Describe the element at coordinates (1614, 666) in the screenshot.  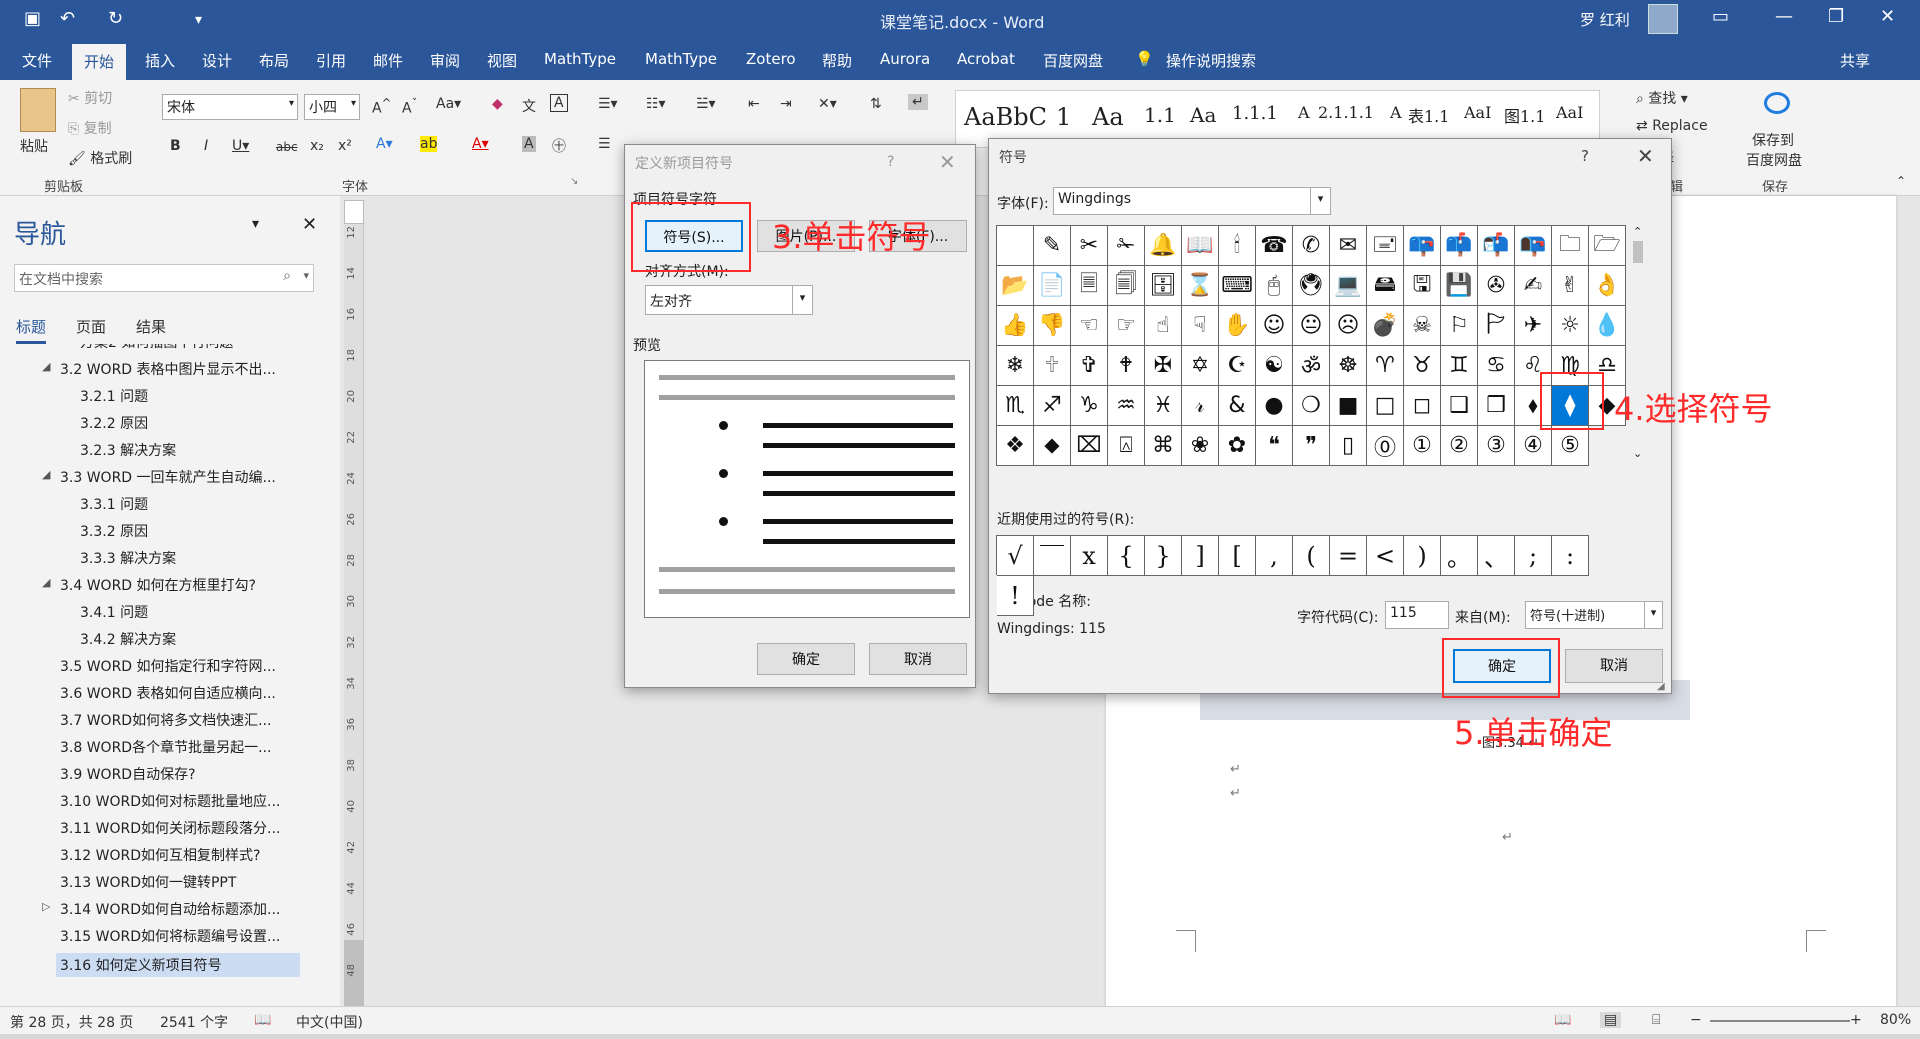
I see `symbol-cancel-button: 取消` at that location.